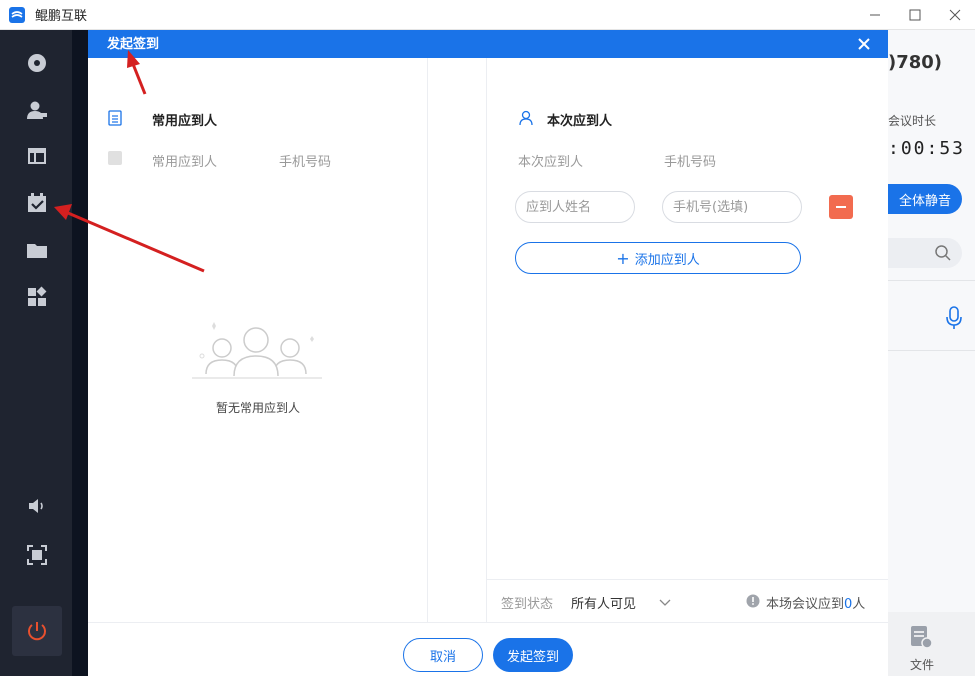  Describe the element at coordinates (533, 655) in the screenshot. I see `start-checkin-button: 发起签到` at that location.